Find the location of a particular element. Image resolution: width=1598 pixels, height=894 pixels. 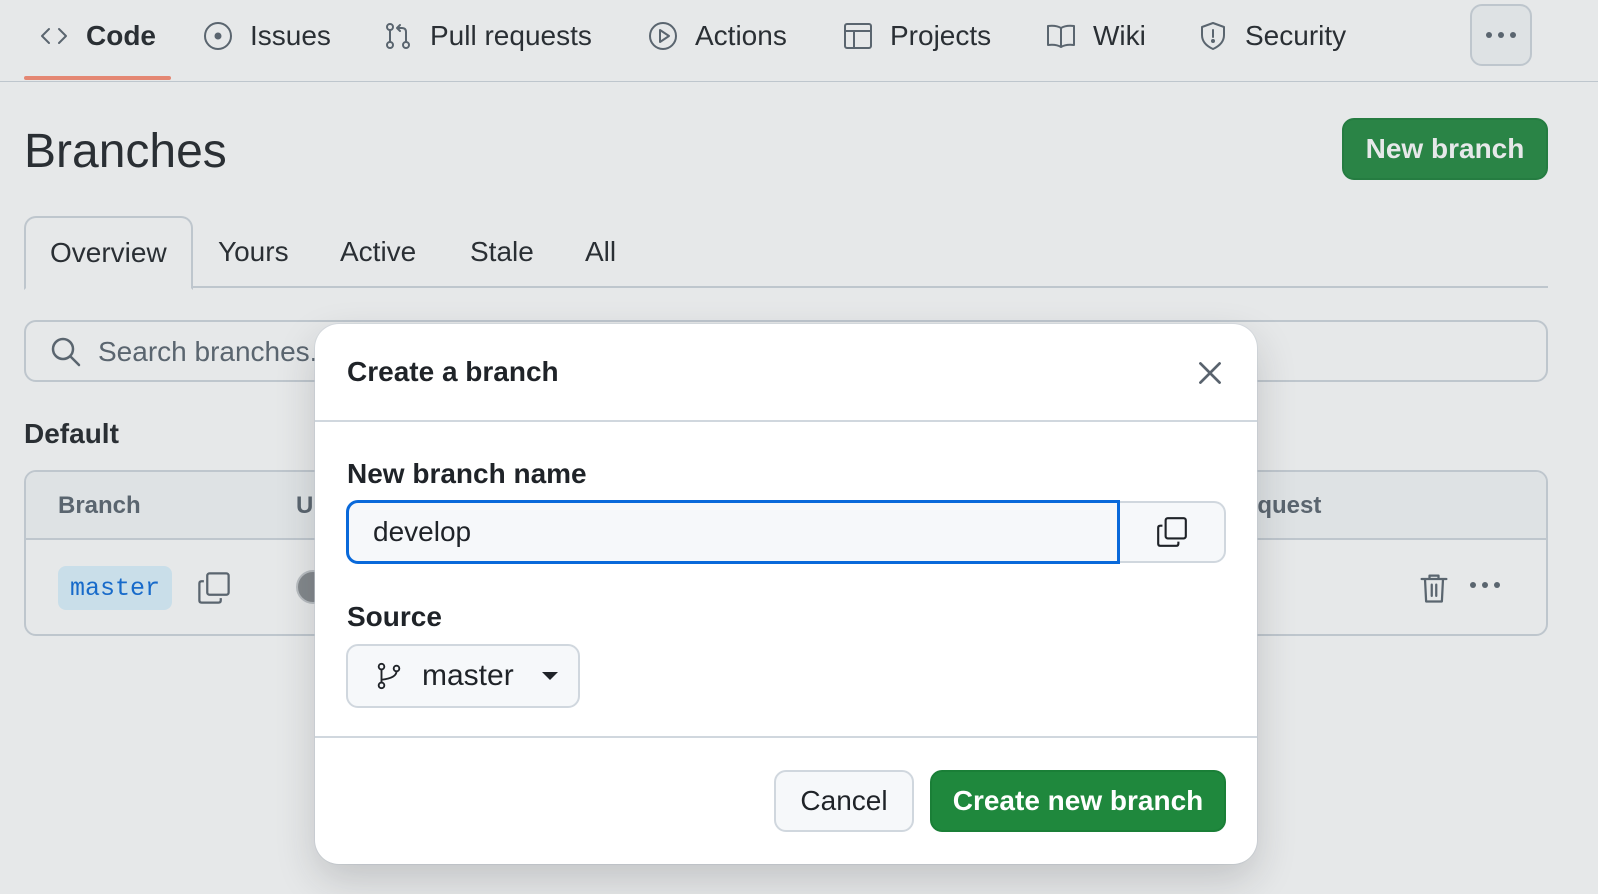

branch-name-input is located at coordinates (733, 532).